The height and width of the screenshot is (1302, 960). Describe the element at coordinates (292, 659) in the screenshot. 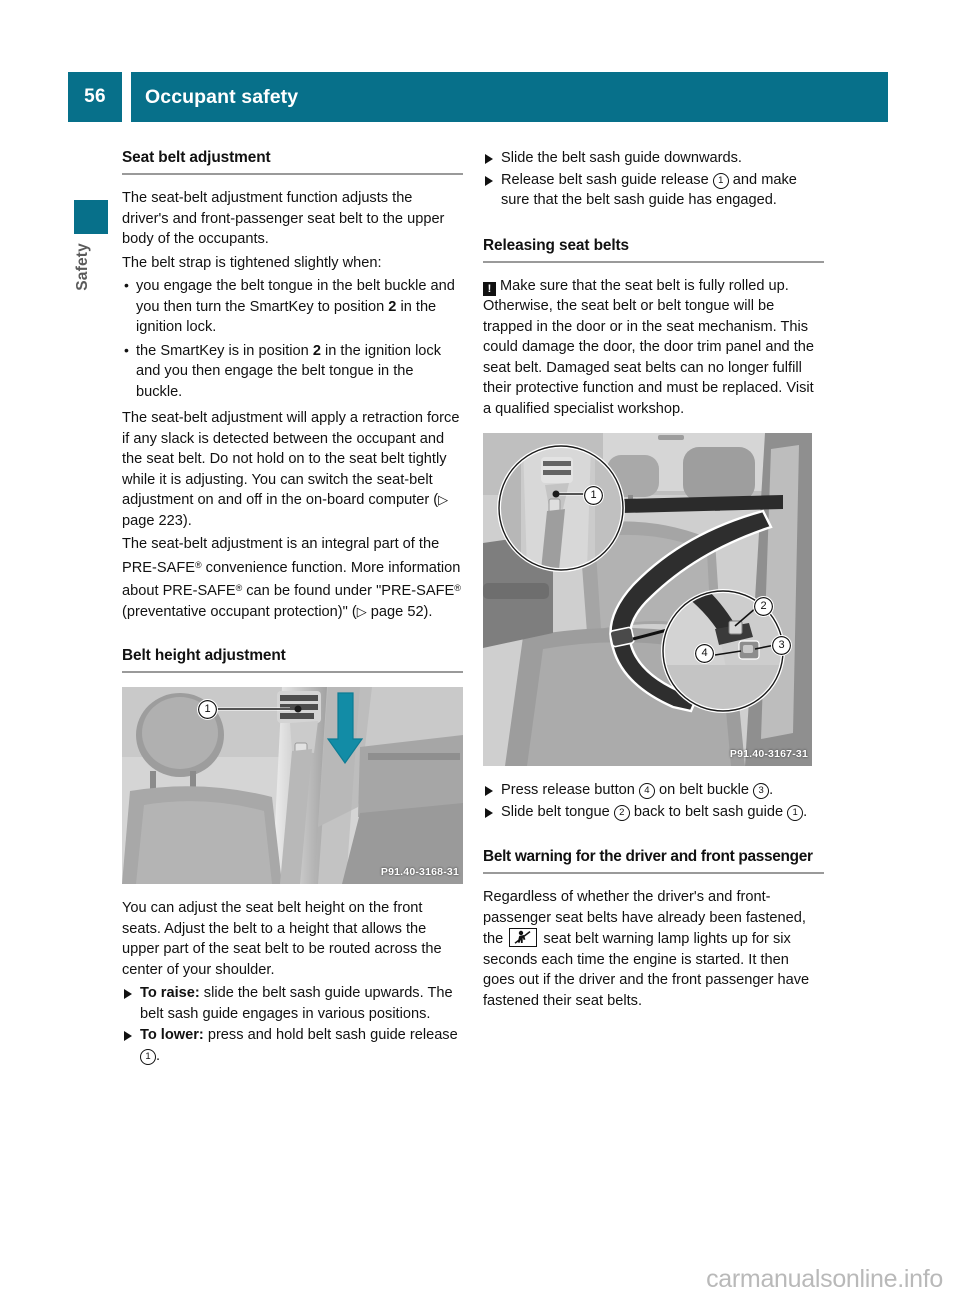

I see `heading-belt-height-adjustment: Belt height adjustment` at that location.